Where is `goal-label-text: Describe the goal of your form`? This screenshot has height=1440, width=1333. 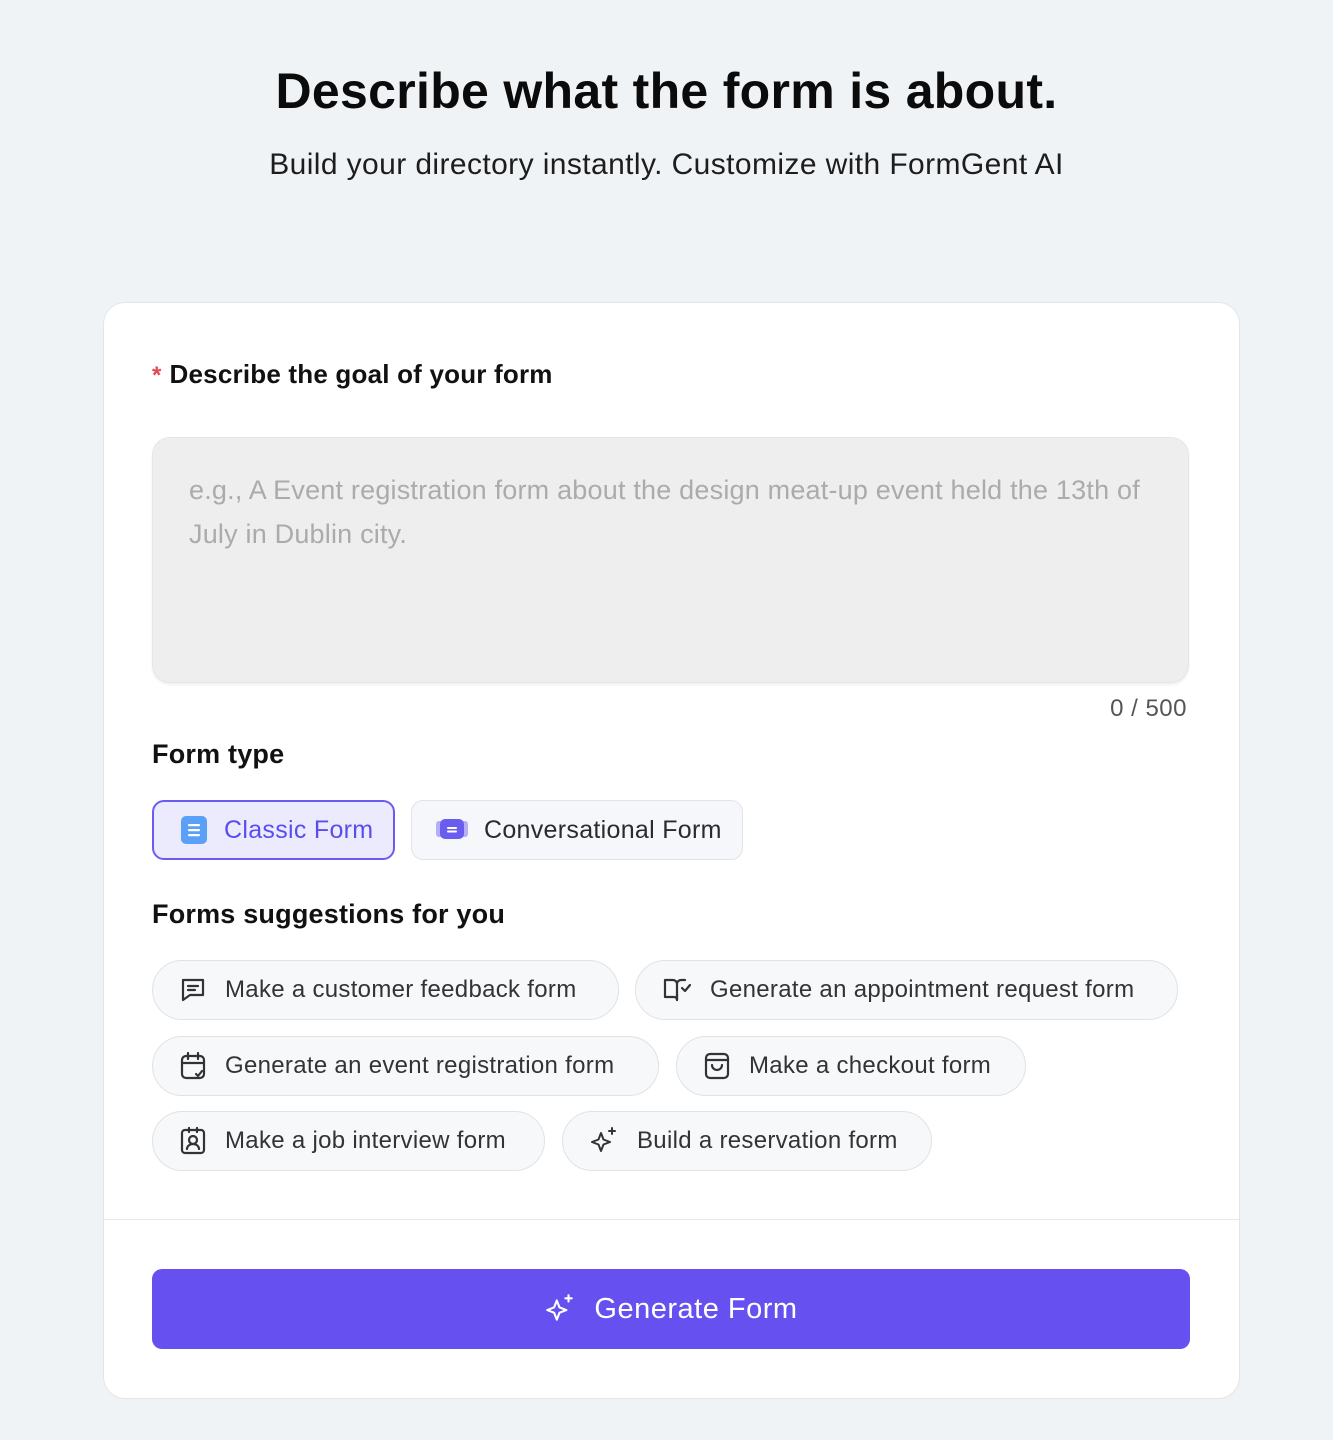
goal-label-text: Describe the goal of your form is located at coordinates (361, 374).